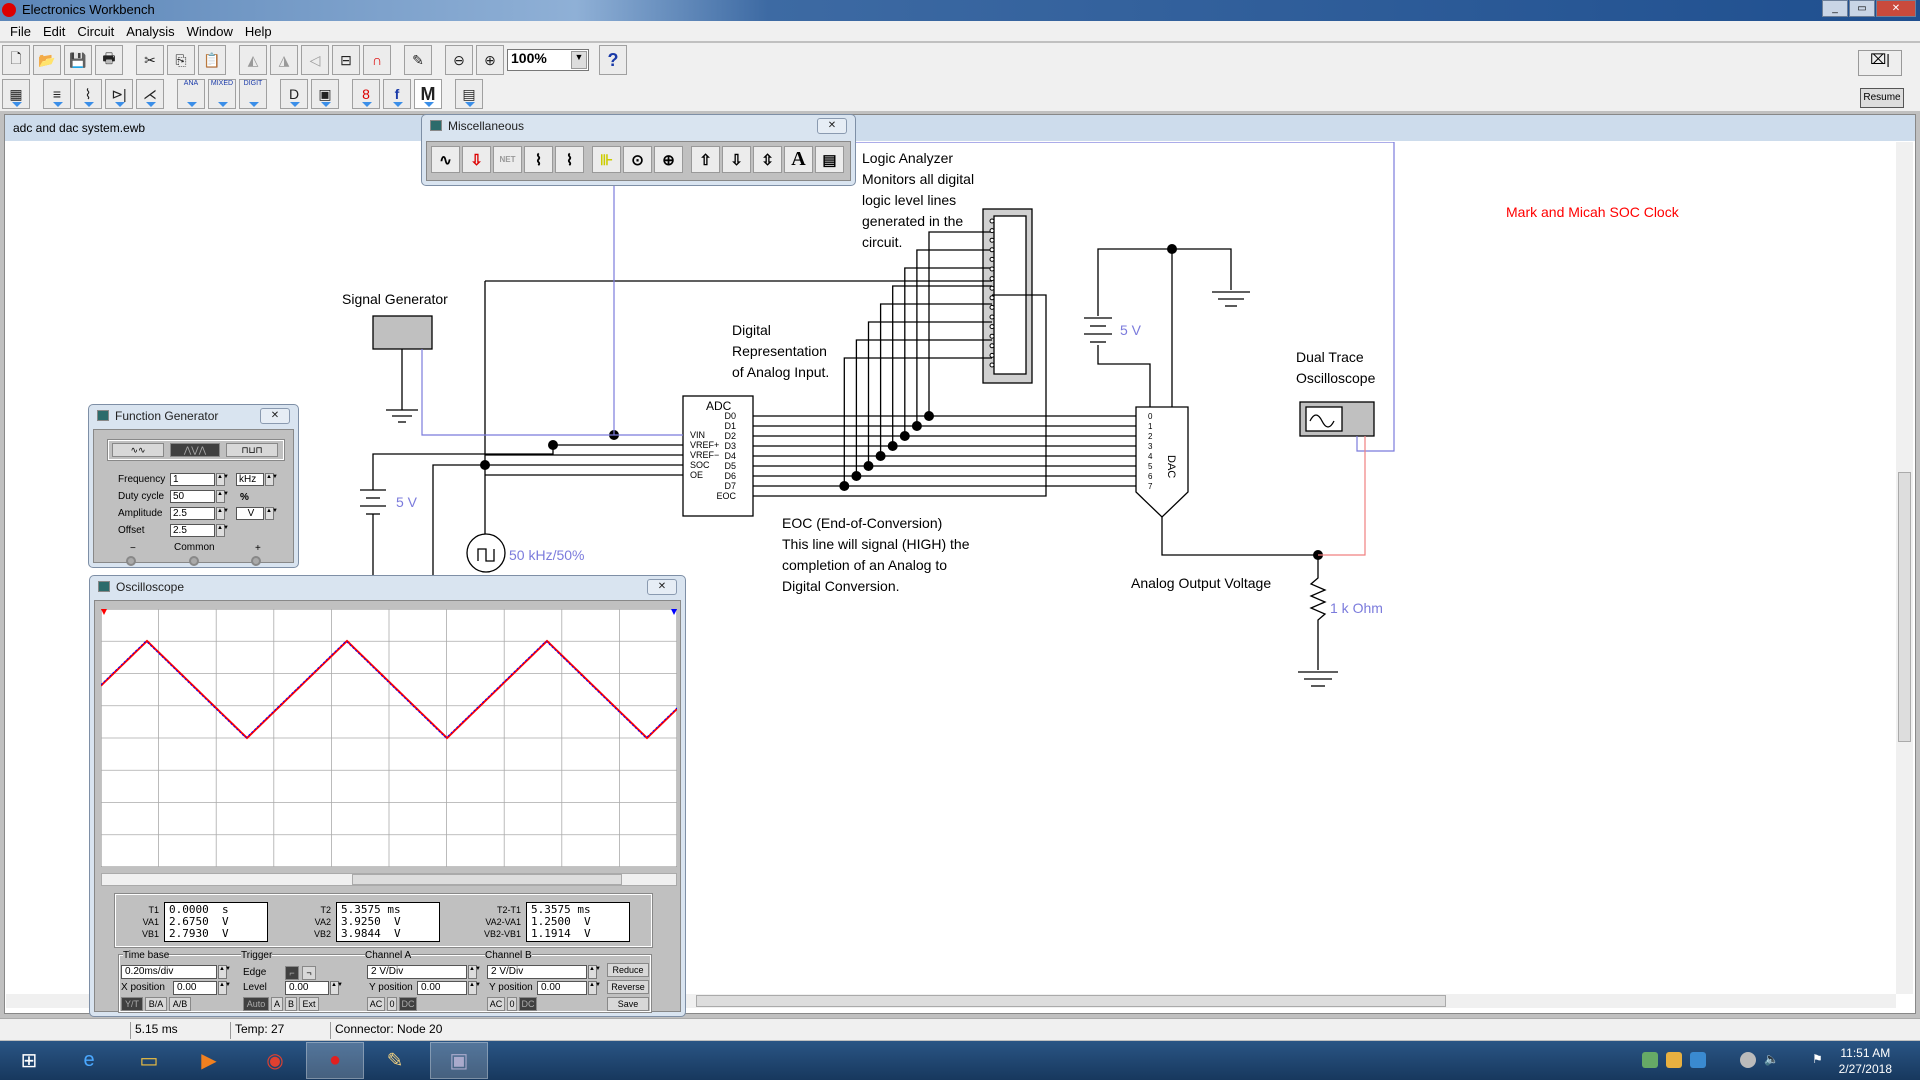 Image resolution: width=1920 pixels, height=1080 pixels. Describe the element at coordinates (562, 988) in the screenshot. I see `channel-b-ypos-input: 0.00` at that location.